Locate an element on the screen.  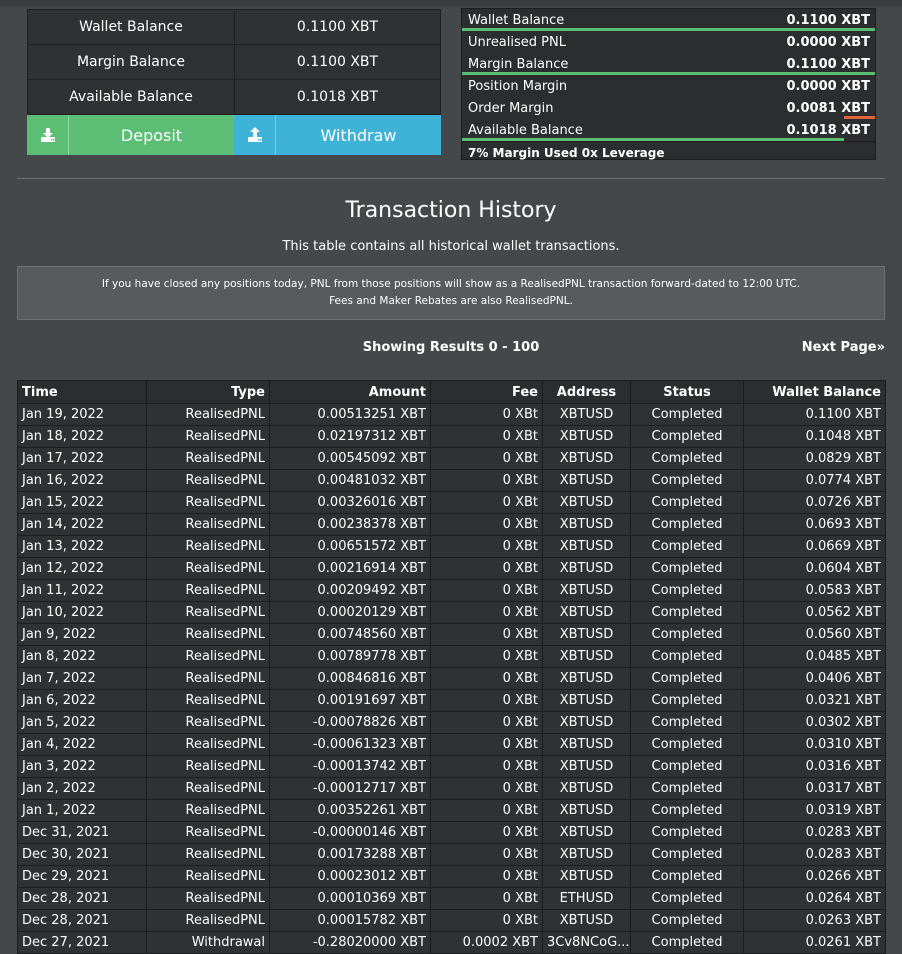
cell-type: Withdrawal is located at coordinates (208, 942).